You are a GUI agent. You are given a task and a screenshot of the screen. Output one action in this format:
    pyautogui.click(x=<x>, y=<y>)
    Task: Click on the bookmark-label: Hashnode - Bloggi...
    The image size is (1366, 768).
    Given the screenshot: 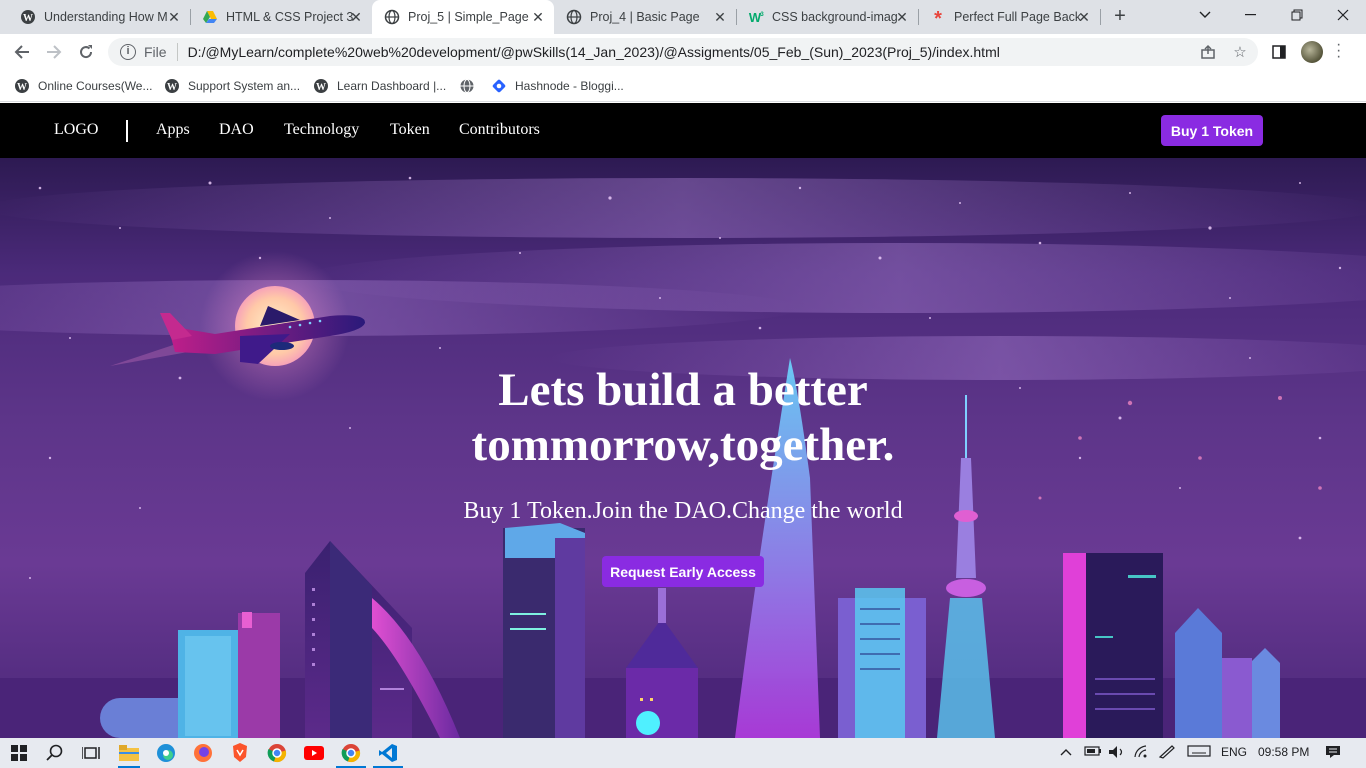 What is the action you would take?
    pyautogui.click(x=569, y=86)
    